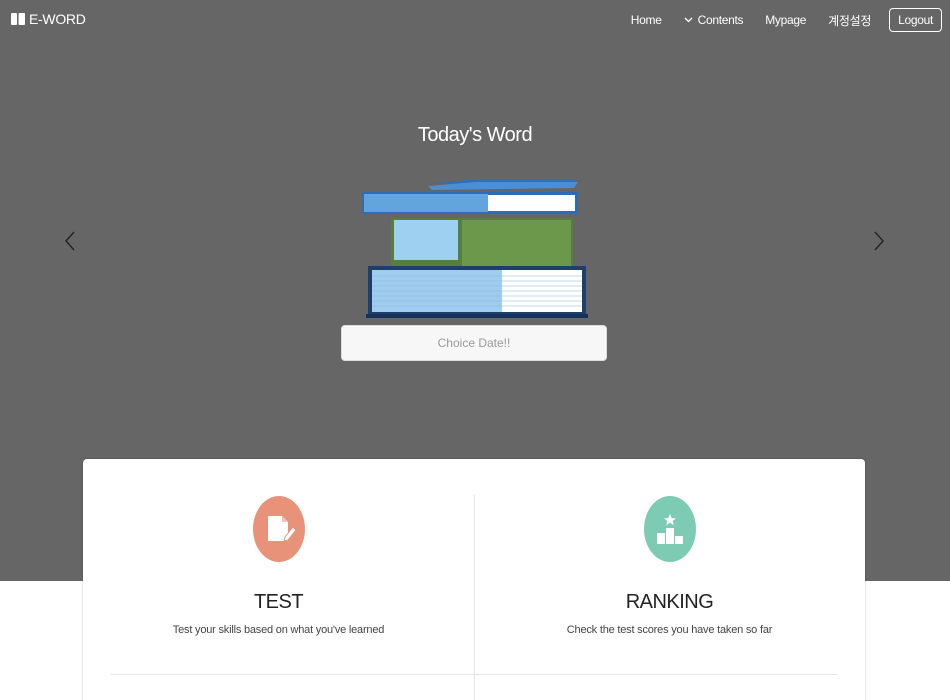  What do you see at coordinates (669, 529) in the screenshot?
I see `podium-icon` at bounding box center [669, 529].